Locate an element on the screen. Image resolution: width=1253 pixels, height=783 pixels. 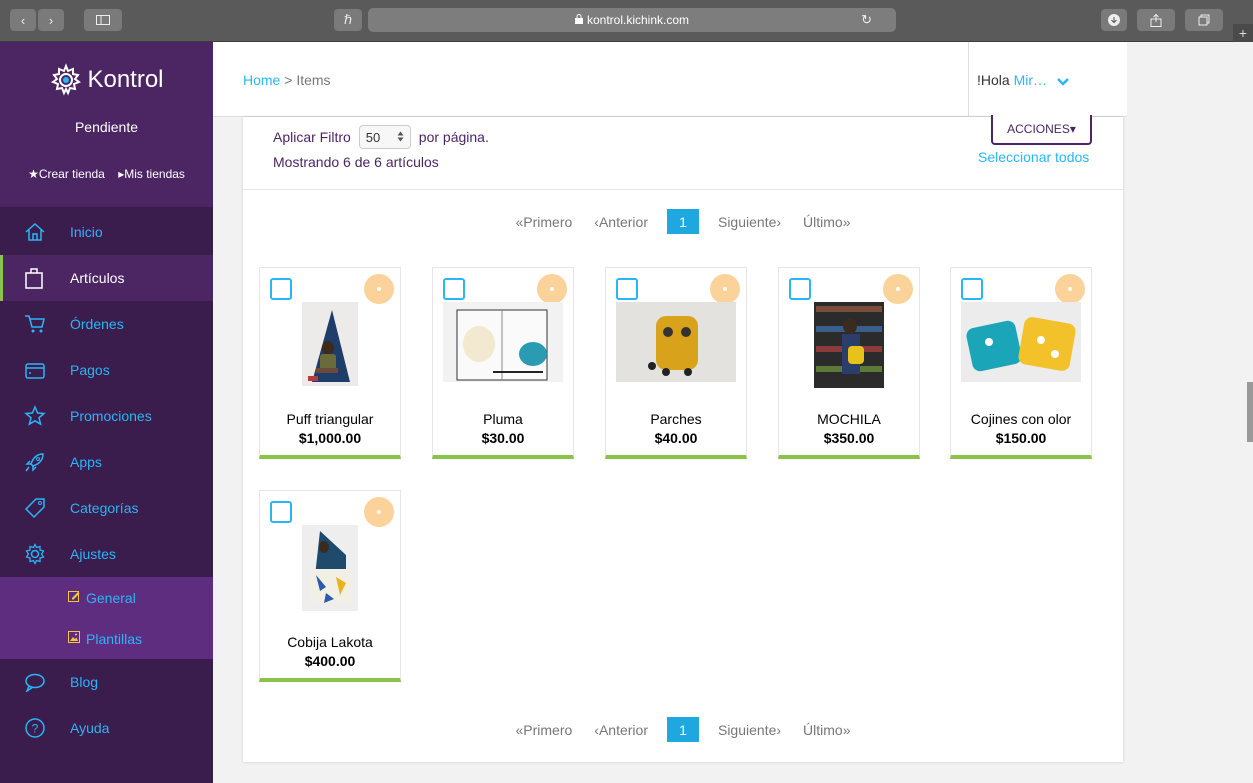
actions-label: ACCIONES is located at coordinates (1038, 129).